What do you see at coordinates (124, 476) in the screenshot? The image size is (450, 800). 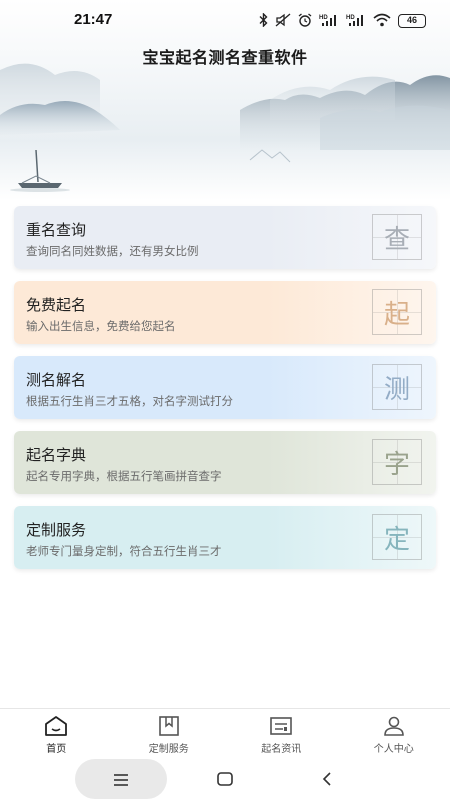 I see `card-description: 起名专用字典，根据五行笔画拼音查字` at bounding box center [124, 476].